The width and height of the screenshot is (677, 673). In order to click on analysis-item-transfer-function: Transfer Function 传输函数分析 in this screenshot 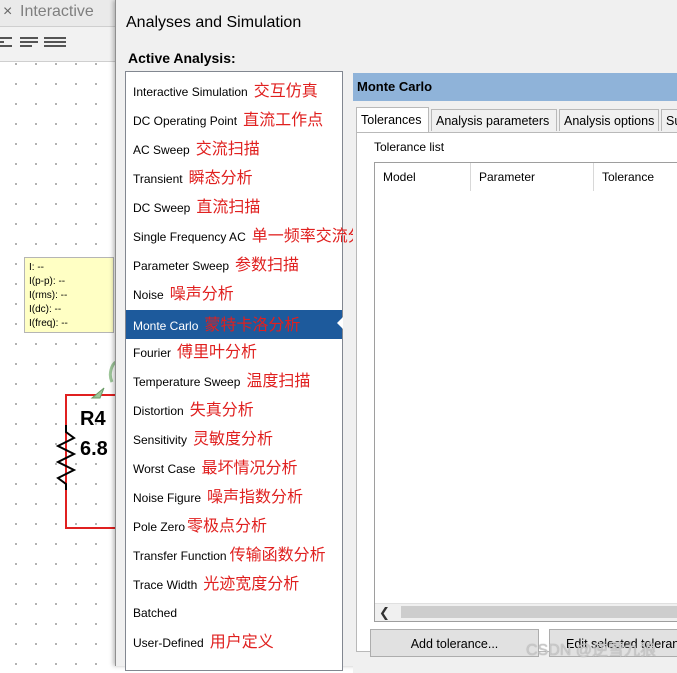, I will do `click(234, 555)`.